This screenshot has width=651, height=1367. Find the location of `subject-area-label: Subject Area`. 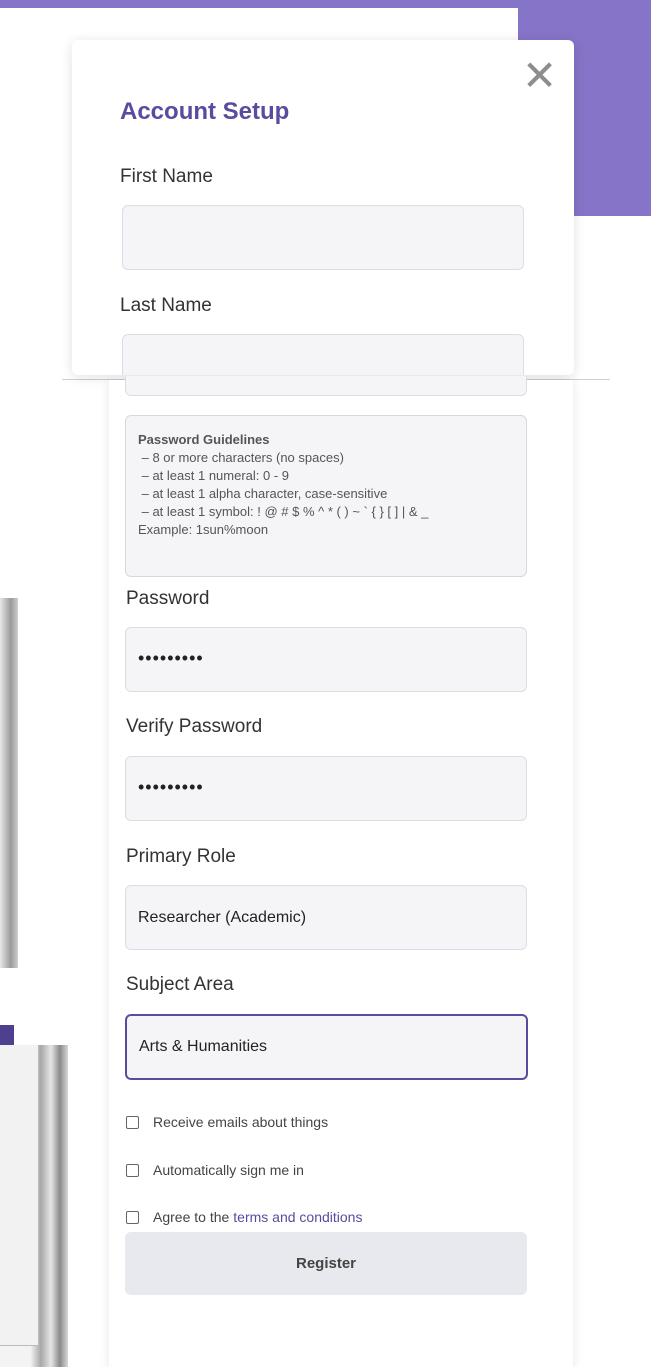

subject-area-label: Subject Area is located at coordinates (180, 984).